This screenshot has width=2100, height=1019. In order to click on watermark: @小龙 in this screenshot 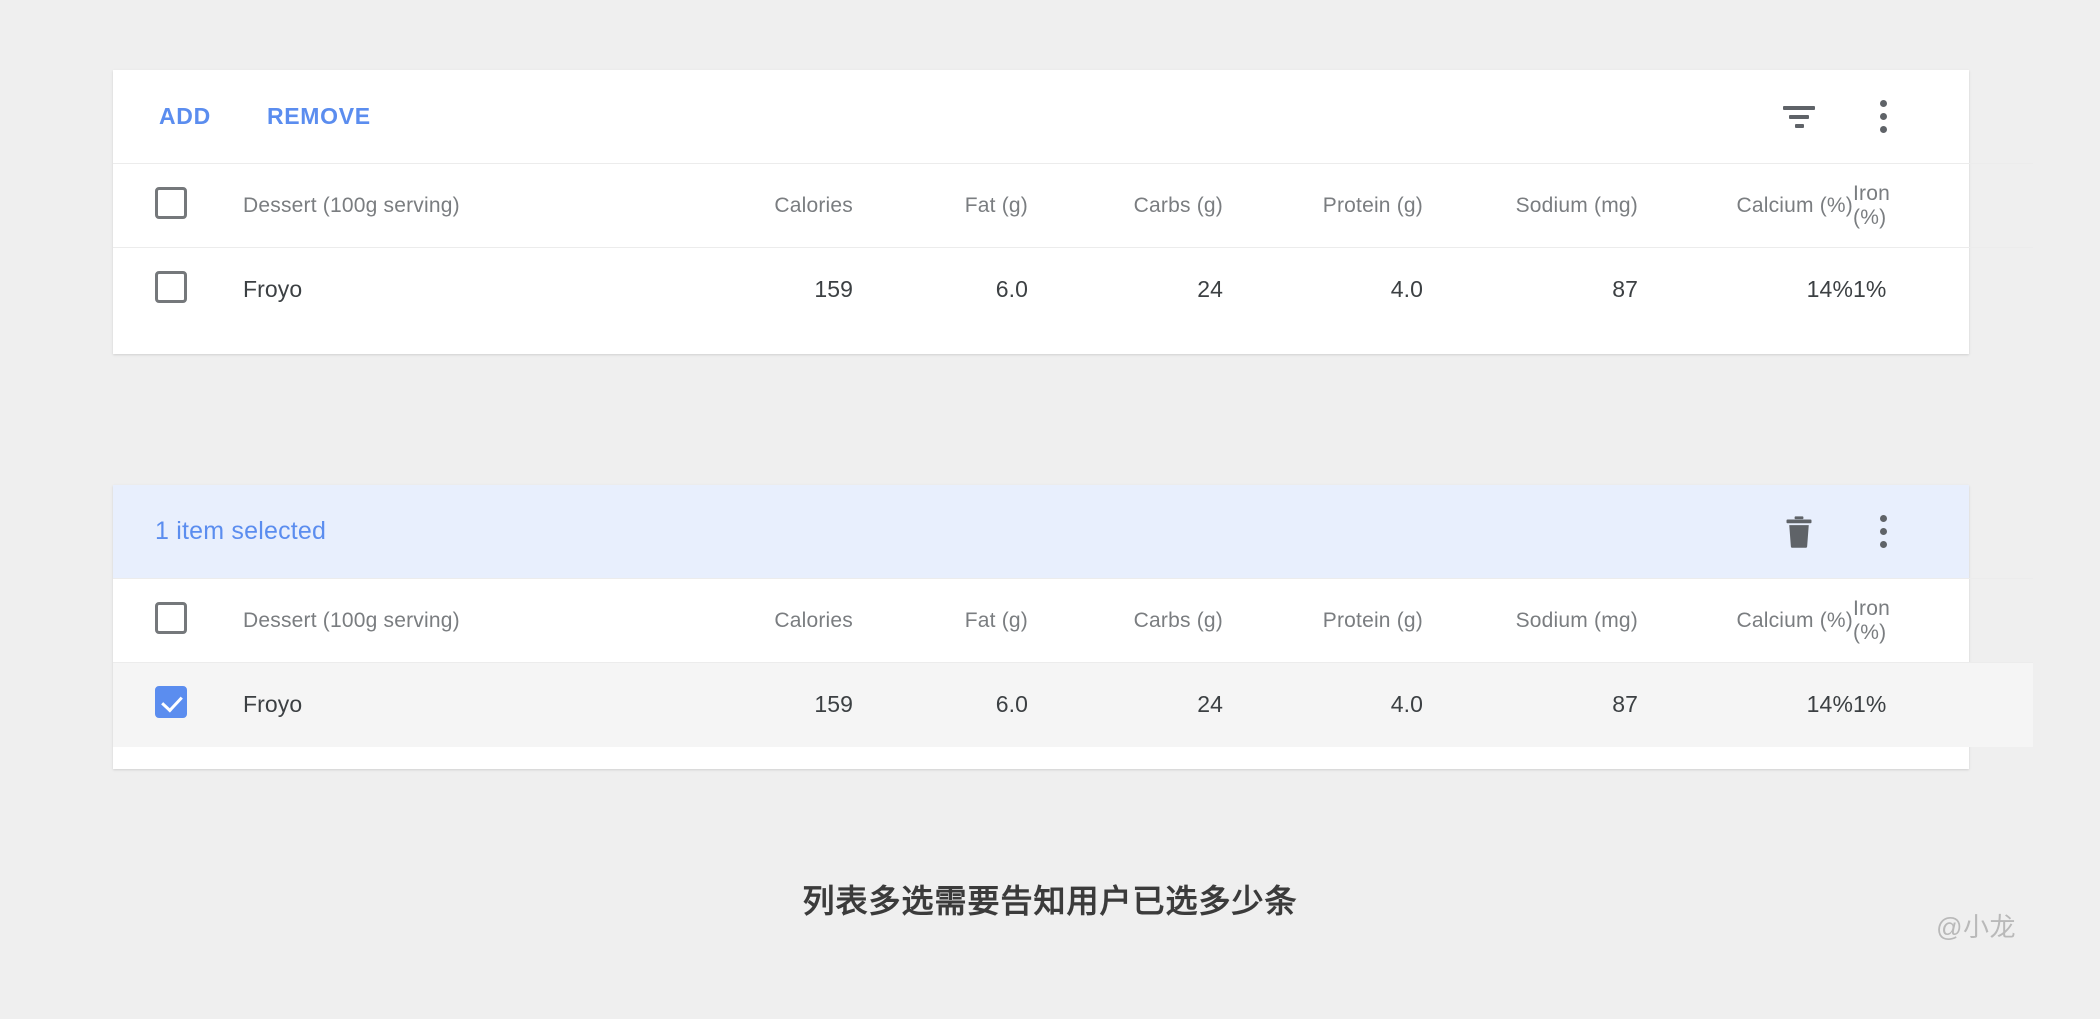, I will do `click(1976, 927)`.